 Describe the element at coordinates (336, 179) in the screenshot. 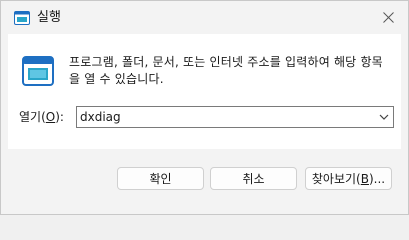

I see `browse-label-prefix: 찾아보기(` at that location.